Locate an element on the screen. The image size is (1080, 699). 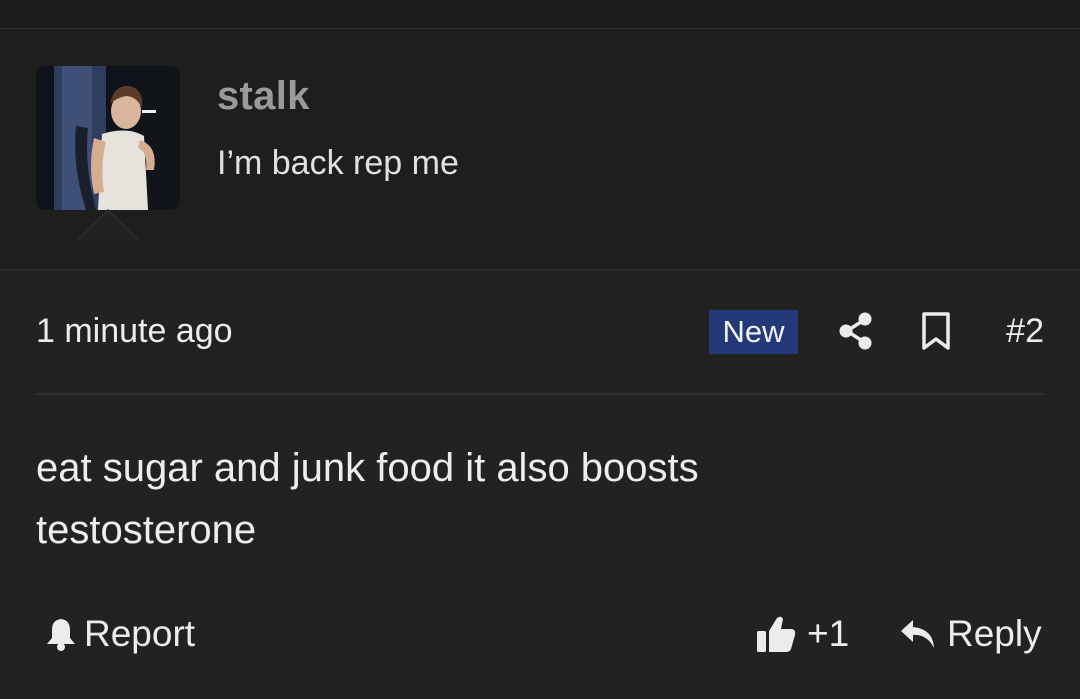
reply-label: Reply is located at coordinates (994, 633).